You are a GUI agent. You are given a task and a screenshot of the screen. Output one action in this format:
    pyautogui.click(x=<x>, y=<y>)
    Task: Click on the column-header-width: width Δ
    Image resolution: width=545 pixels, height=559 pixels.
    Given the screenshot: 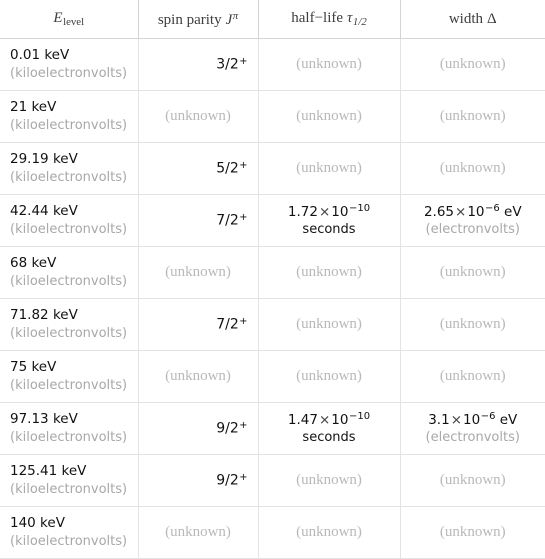 What is the action you would take?
    pyautogui.click(x=472, y=19)
    